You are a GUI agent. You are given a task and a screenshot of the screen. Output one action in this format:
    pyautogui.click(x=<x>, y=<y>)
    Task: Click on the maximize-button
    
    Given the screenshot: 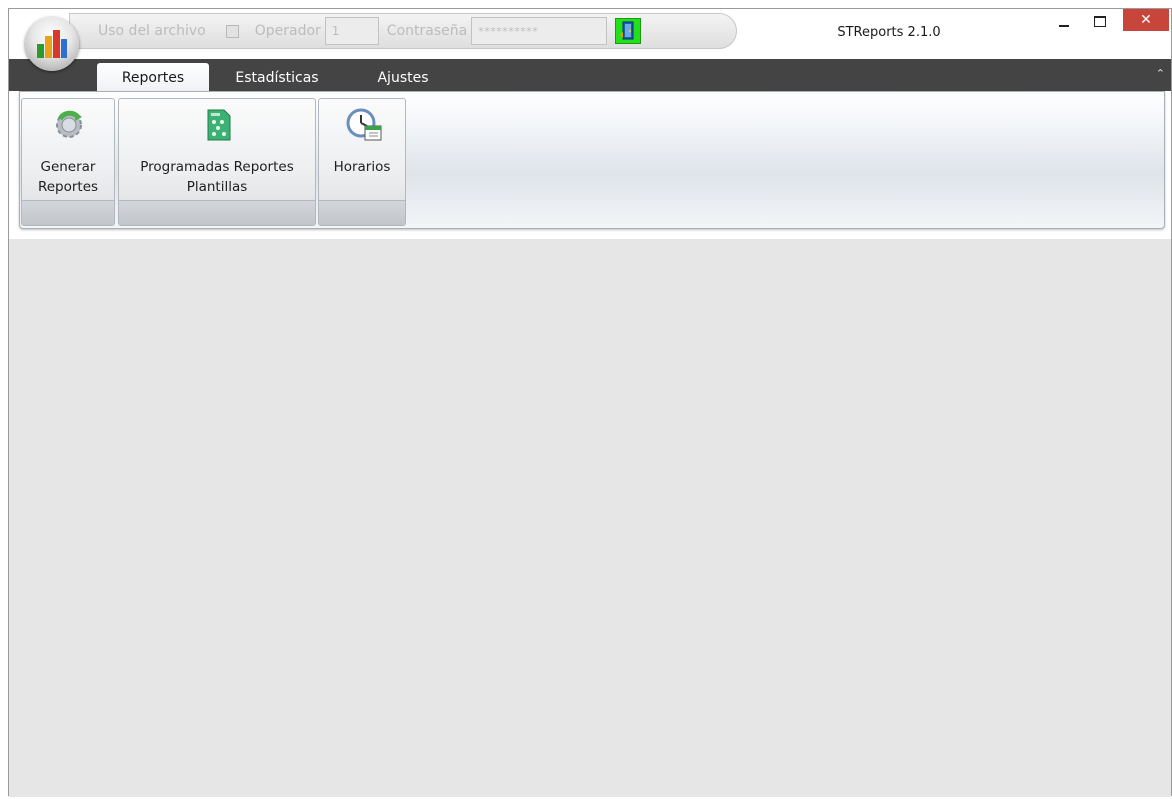 What is the action you would take?
    pyautogui.click(x=1100, y=21)
    